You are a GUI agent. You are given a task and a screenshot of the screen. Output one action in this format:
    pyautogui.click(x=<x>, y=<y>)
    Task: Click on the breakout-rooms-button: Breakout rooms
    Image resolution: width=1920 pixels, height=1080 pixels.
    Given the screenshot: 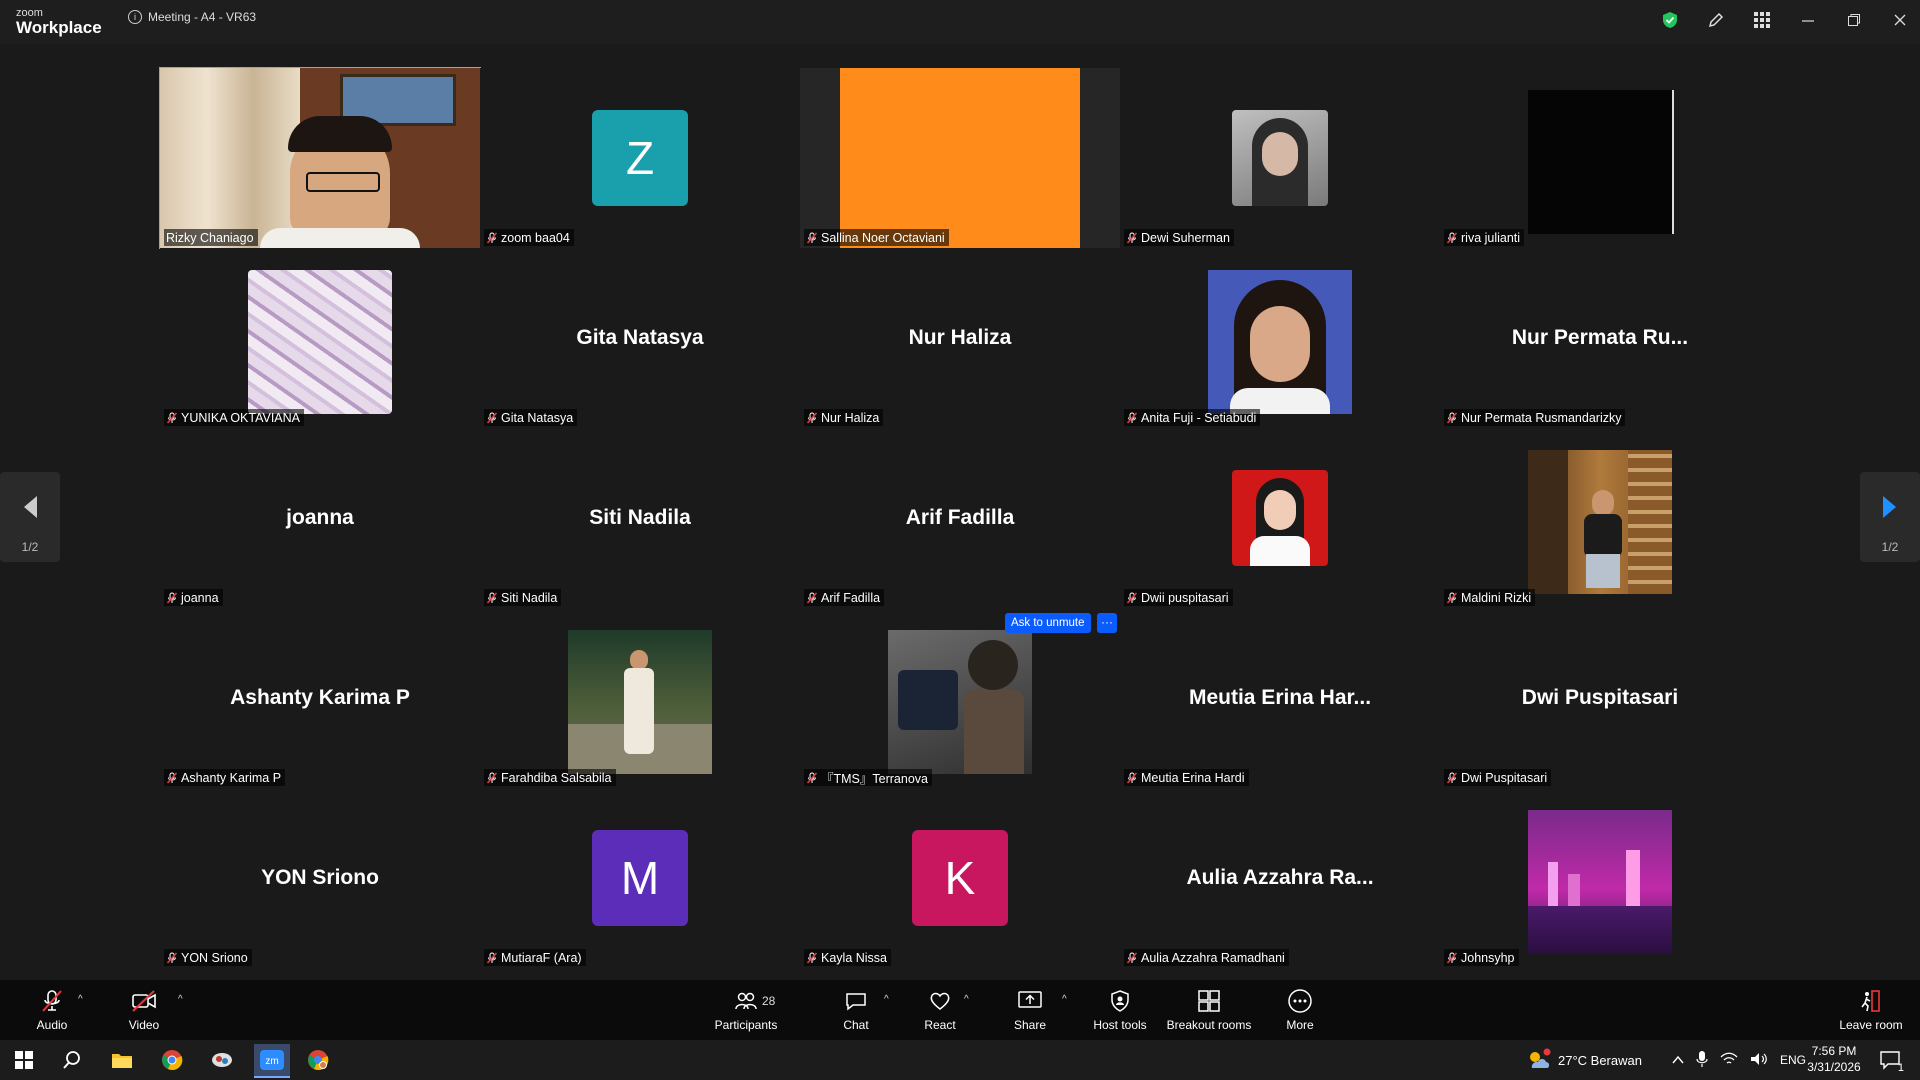 What is the action you would take?
    pyautogui.click(x=1209, y=1010)
    